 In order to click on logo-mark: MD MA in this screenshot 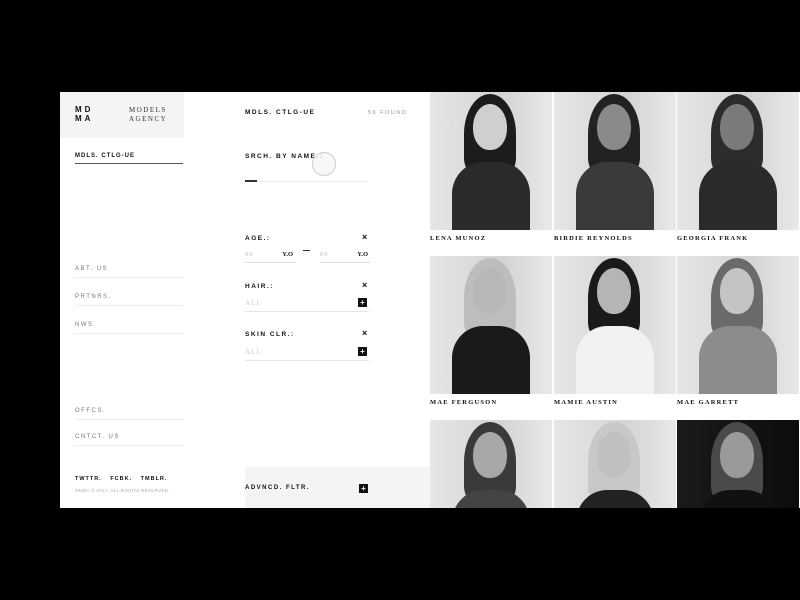, I will do `click(90, 114)`.